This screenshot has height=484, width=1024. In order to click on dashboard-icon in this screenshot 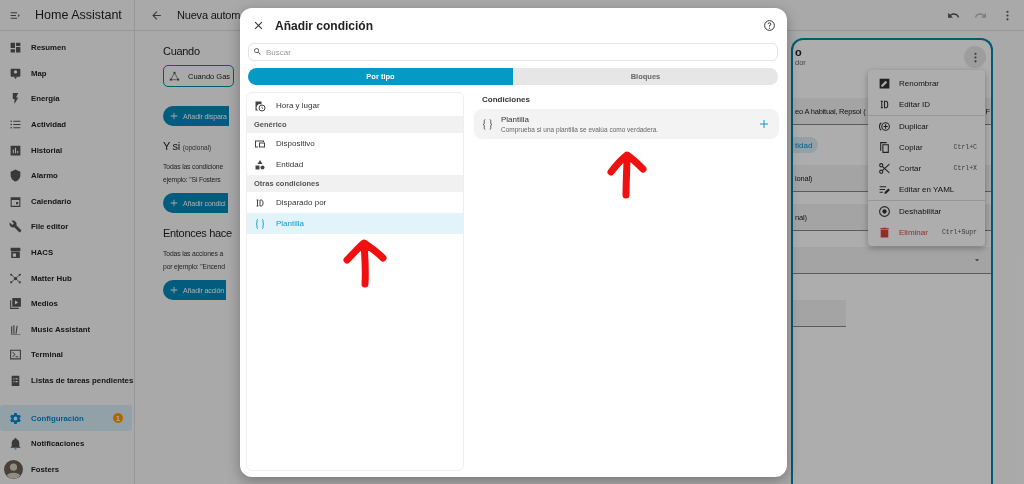, I will do `click(15, 48)`.